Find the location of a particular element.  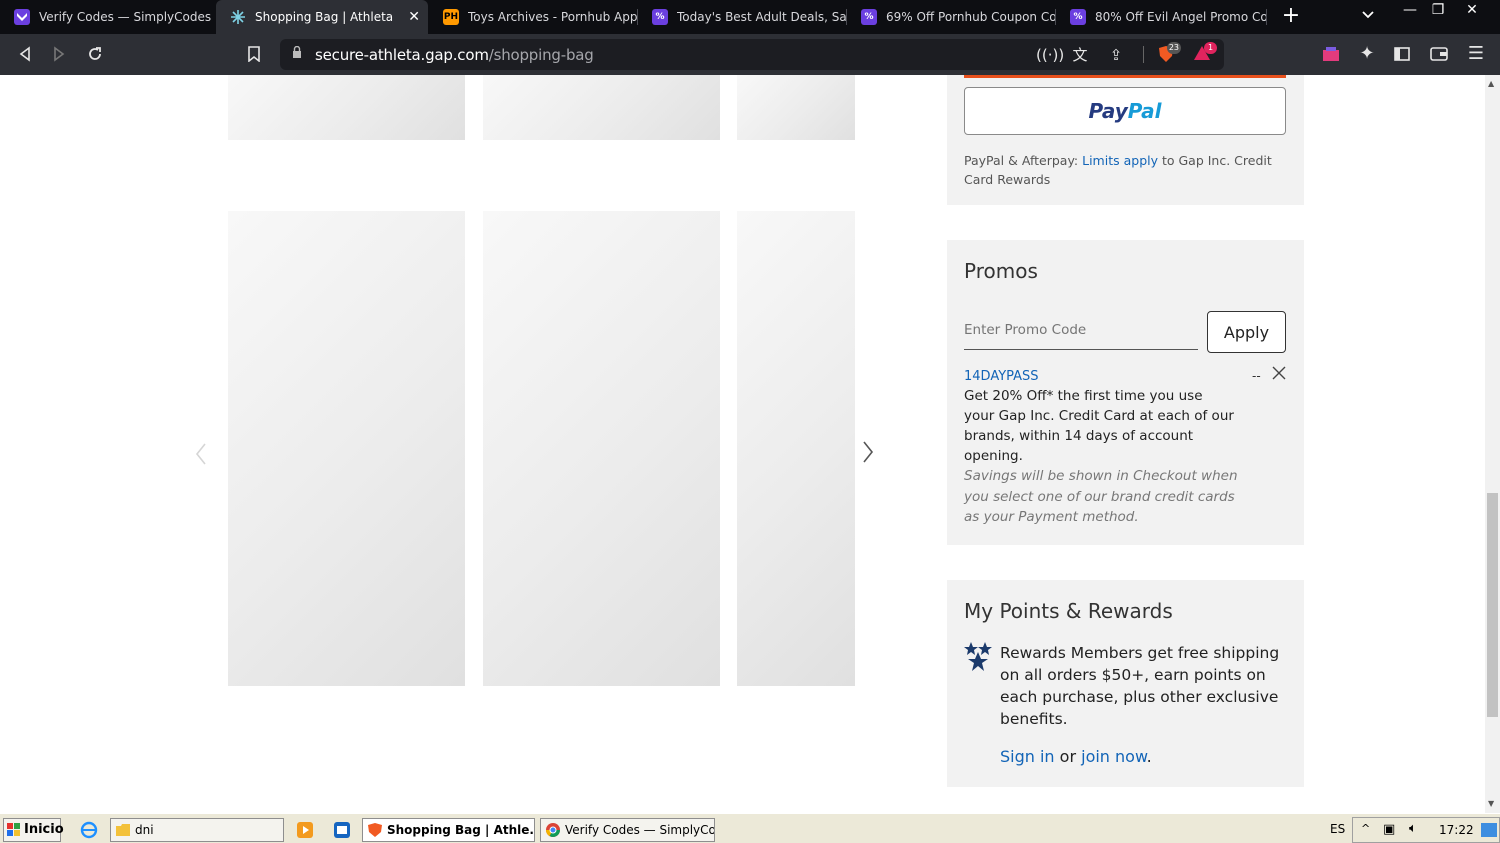

tab-evil-angel: % 80% Off Evil Angel Promo Code is located at coordinates (1161, 17).